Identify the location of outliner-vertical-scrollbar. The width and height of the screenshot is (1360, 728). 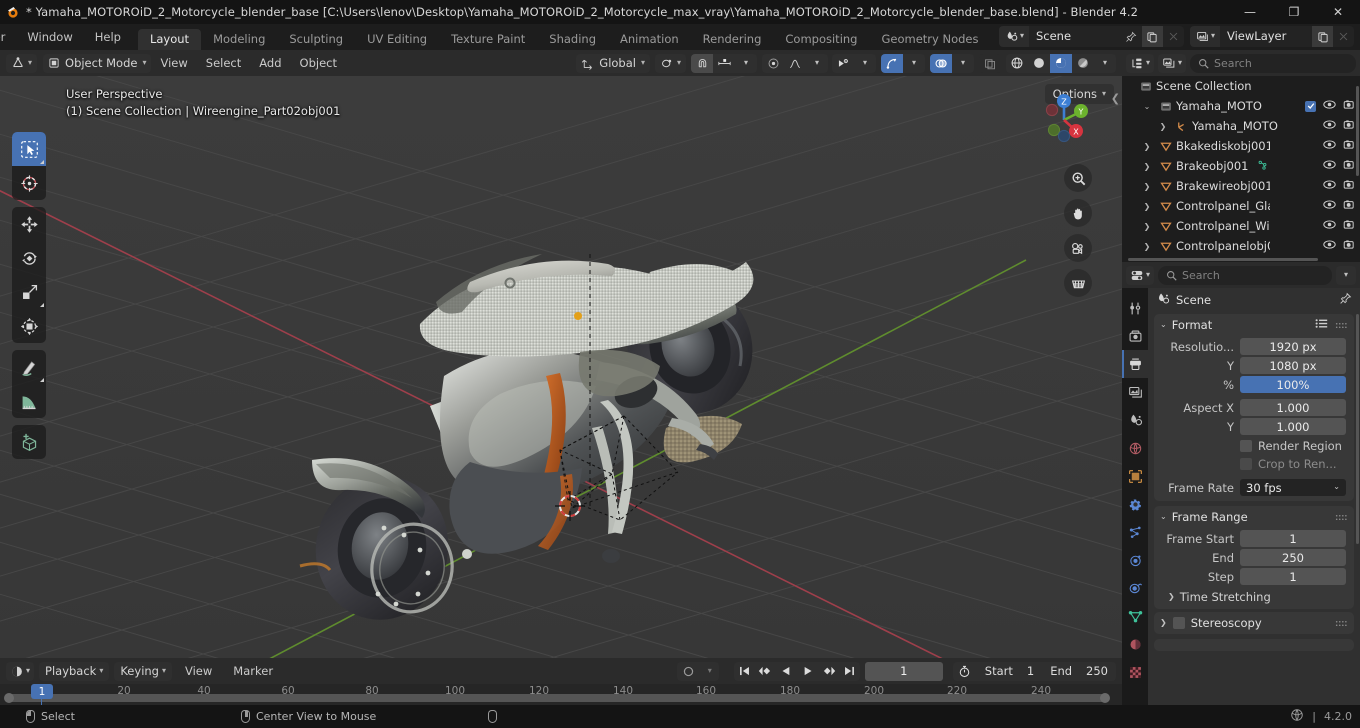
(1357, 131).